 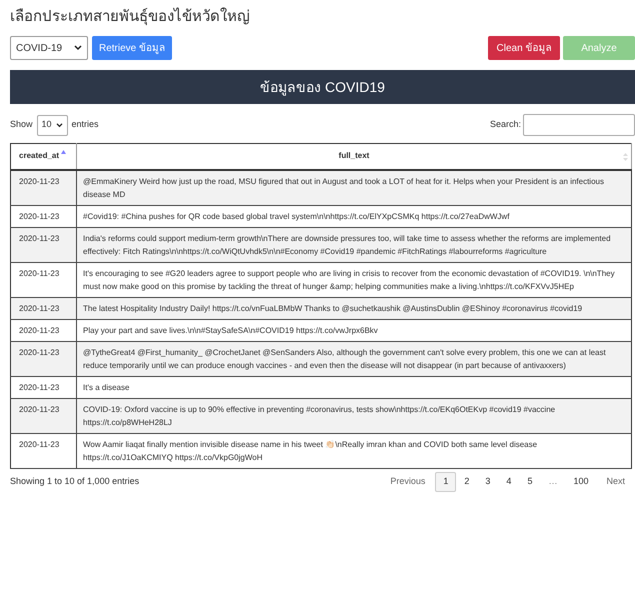 I want to click on column-header: full_text, so click(x=354, y=157).